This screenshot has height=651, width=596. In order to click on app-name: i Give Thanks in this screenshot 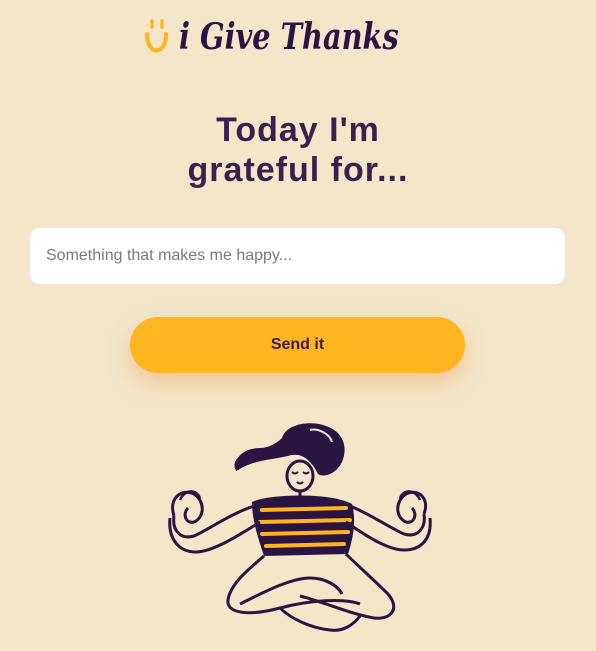, I will do `click(288, 37)`.